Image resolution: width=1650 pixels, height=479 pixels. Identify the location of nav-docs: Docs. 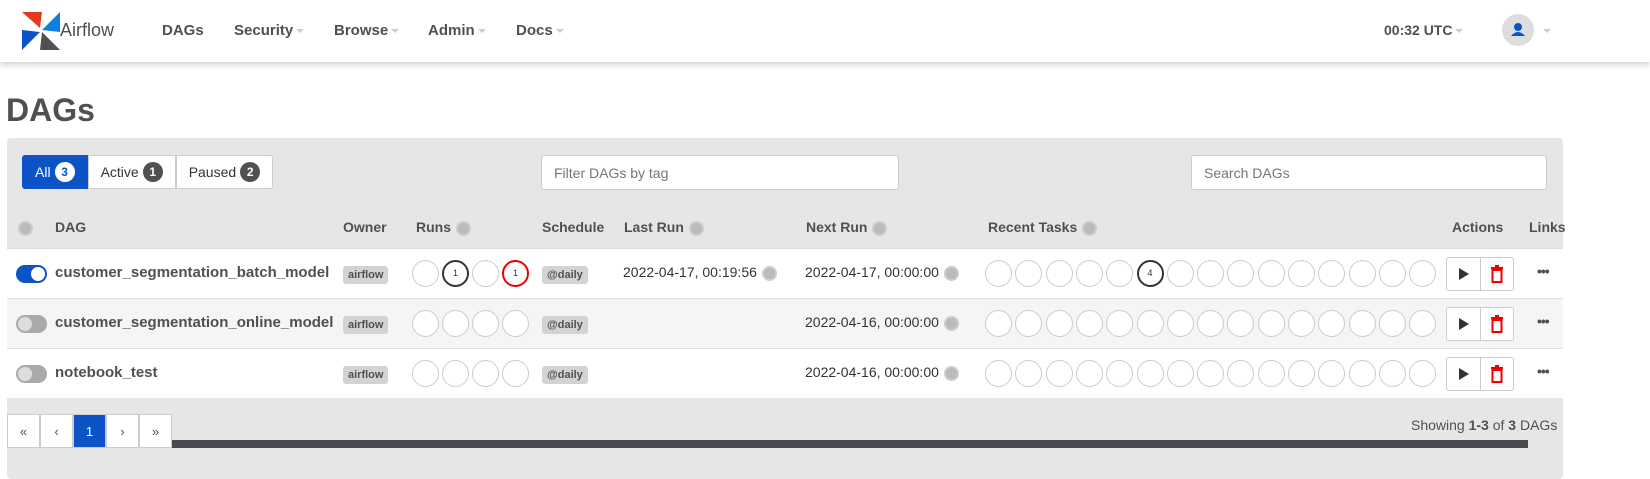
(540, 30).